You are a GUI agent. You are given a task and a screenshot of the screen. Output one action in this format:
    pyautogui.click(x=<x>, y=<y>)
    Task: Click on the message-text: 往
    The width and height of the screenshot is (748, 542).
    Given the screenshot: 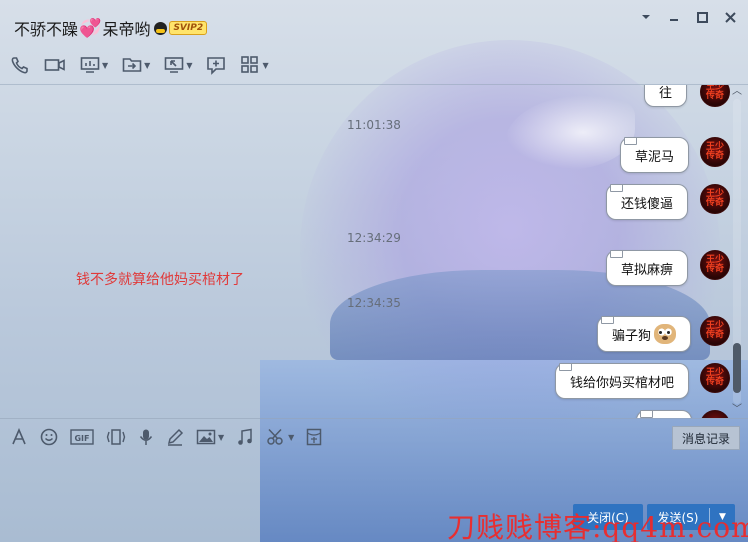 What is the action you would take?
    pyautogui.click(x=666, y=93)
    